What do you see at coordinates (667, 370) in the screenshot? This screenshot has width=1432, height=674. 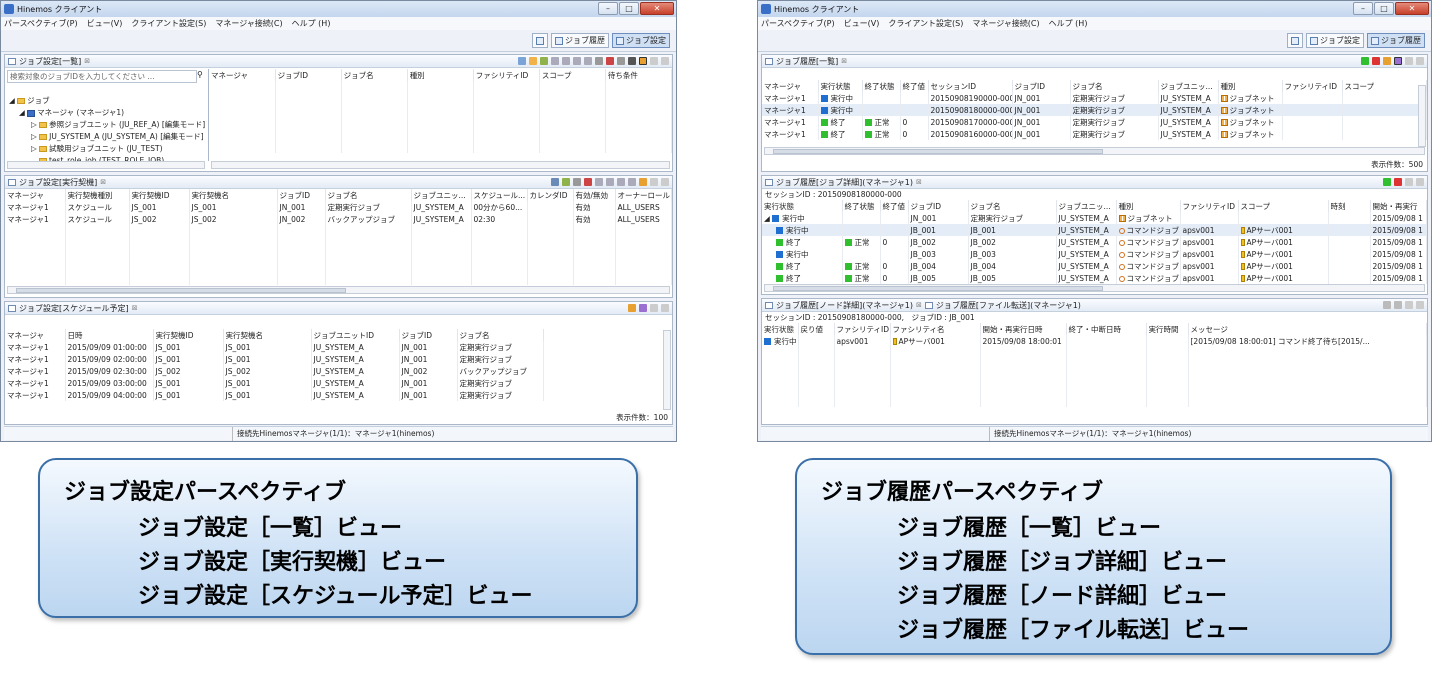 I see `schedule-vscrollbar` at bounding box center [667, 370].